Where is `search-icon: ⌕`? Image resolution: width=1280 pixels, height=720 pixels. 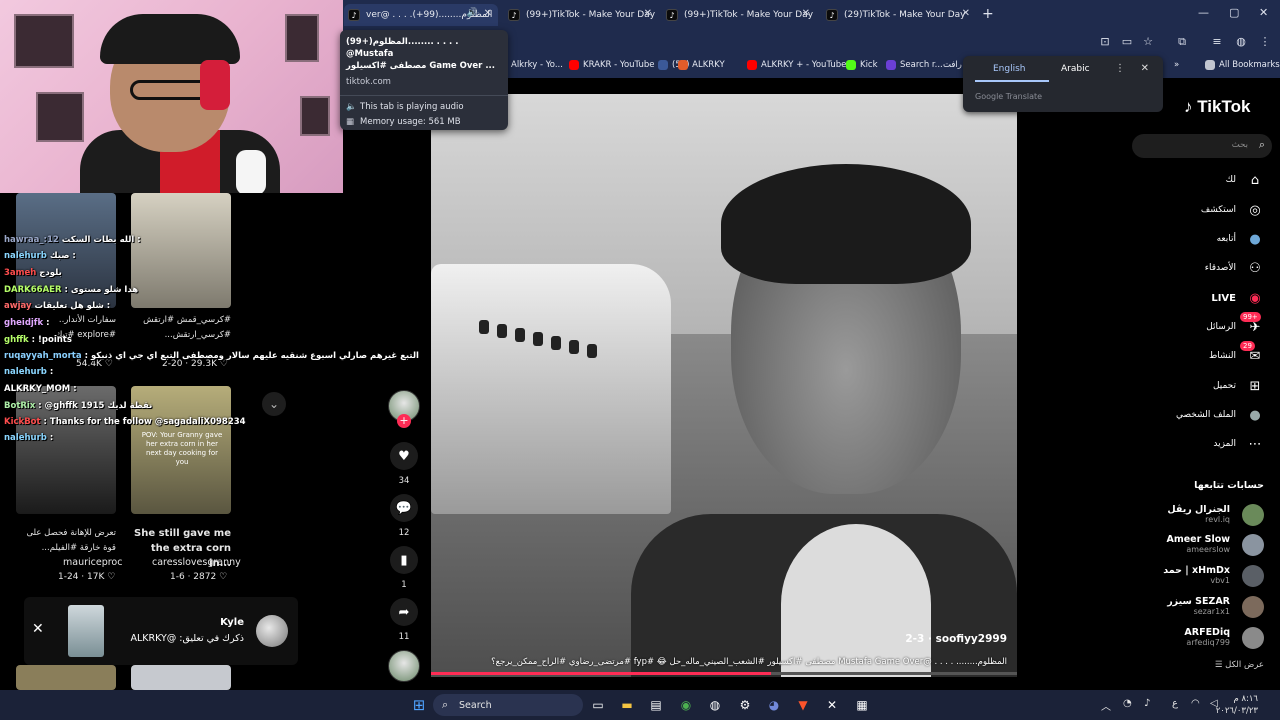 search-icon: ⌕ is located at coordinates (1262, 145).